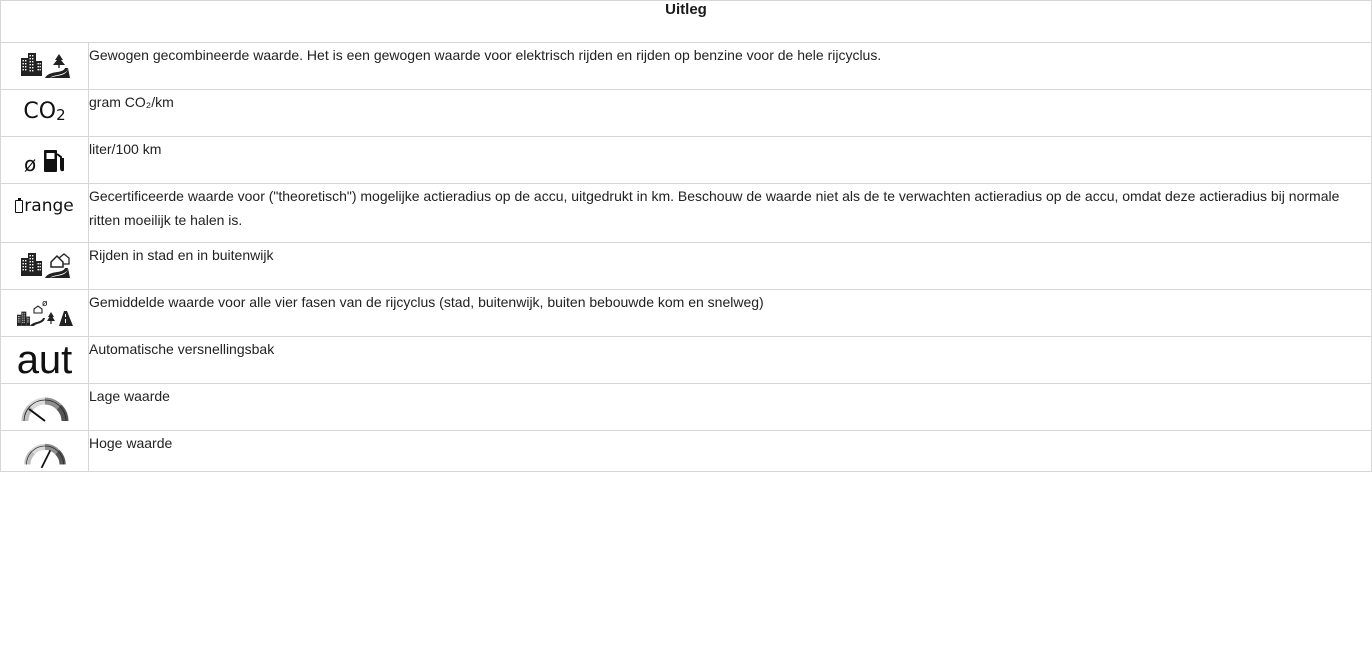  I want to click on table-row: ø liter/100 km, so click(686, 160).